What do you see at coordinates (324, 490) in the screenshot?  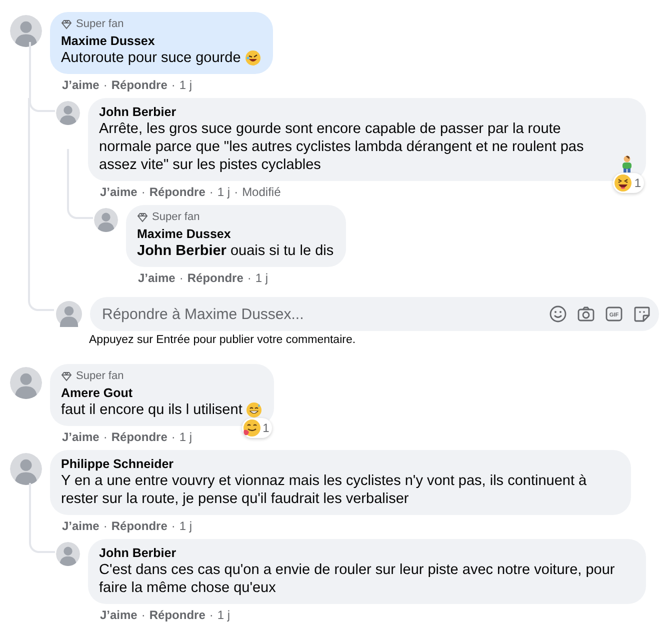 I see `comment-text: Y en a une entre vouvry et vionnaz mais les cyclistes n'y vont pas, ils continuent à rester sur la route, je pense qu'il faudrait les verbaliser` at bounding box center [324, 490].